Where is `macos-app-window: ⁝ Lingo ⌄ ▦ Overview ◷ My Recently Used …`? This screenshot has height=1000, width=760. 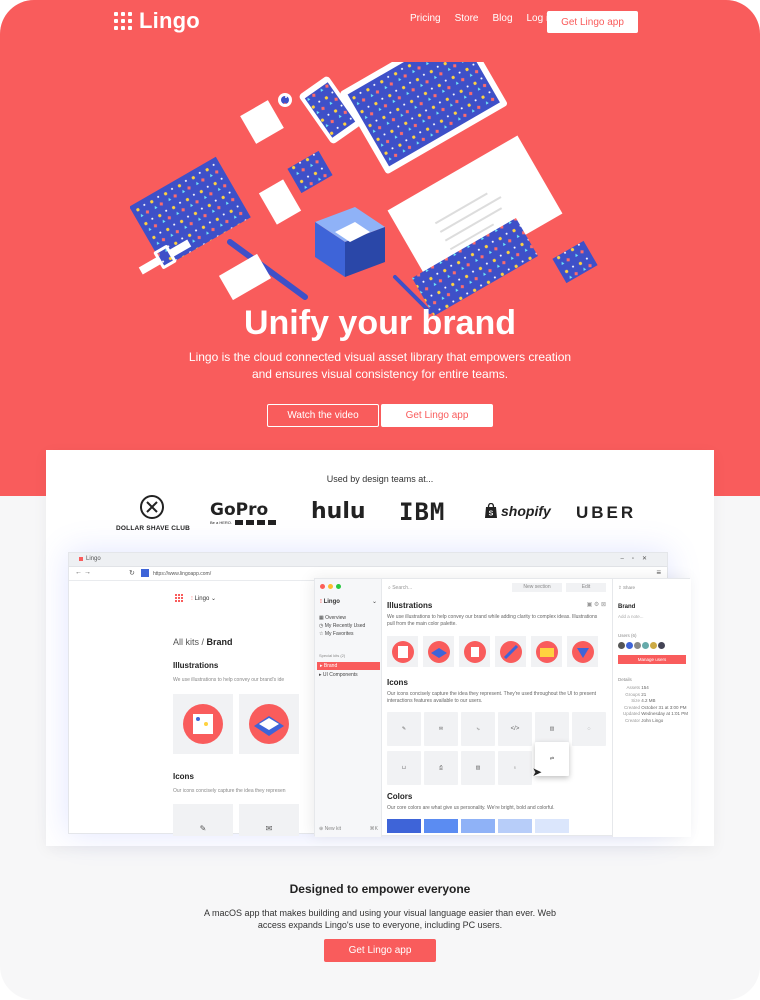 macos-app-window: ⁝ Lingo ⌄ ▦ Overview ◷ My Recently Used … is located at coordinates (502, 707).